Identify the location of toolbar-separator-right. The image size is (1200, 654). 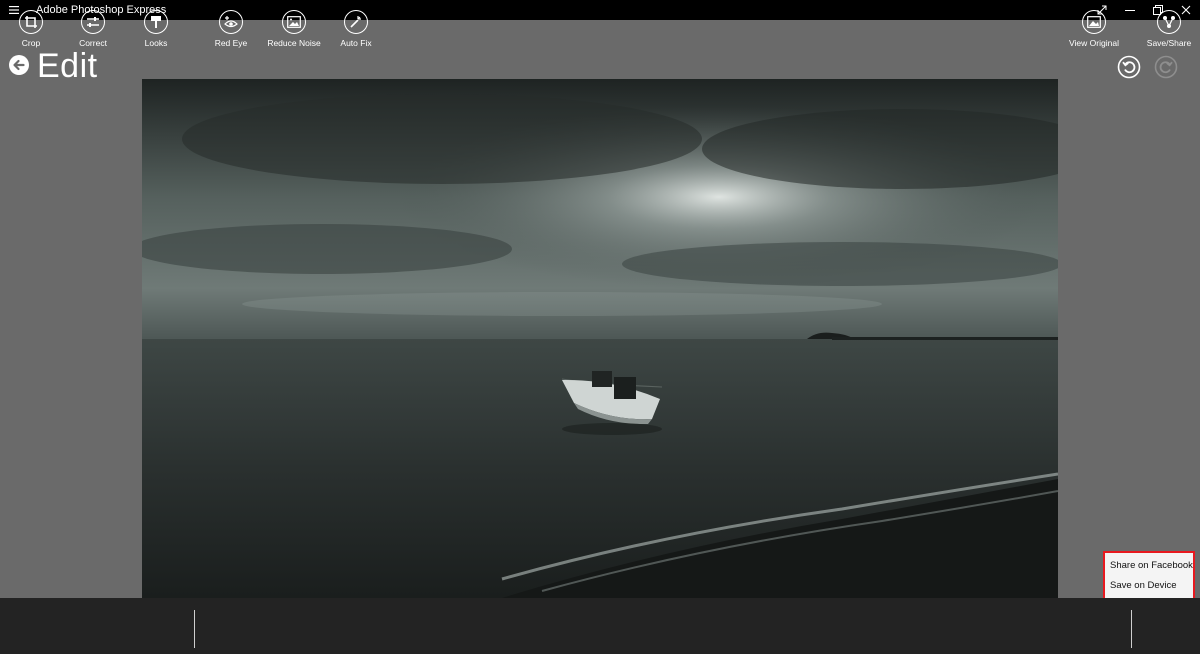
(1131, 629).